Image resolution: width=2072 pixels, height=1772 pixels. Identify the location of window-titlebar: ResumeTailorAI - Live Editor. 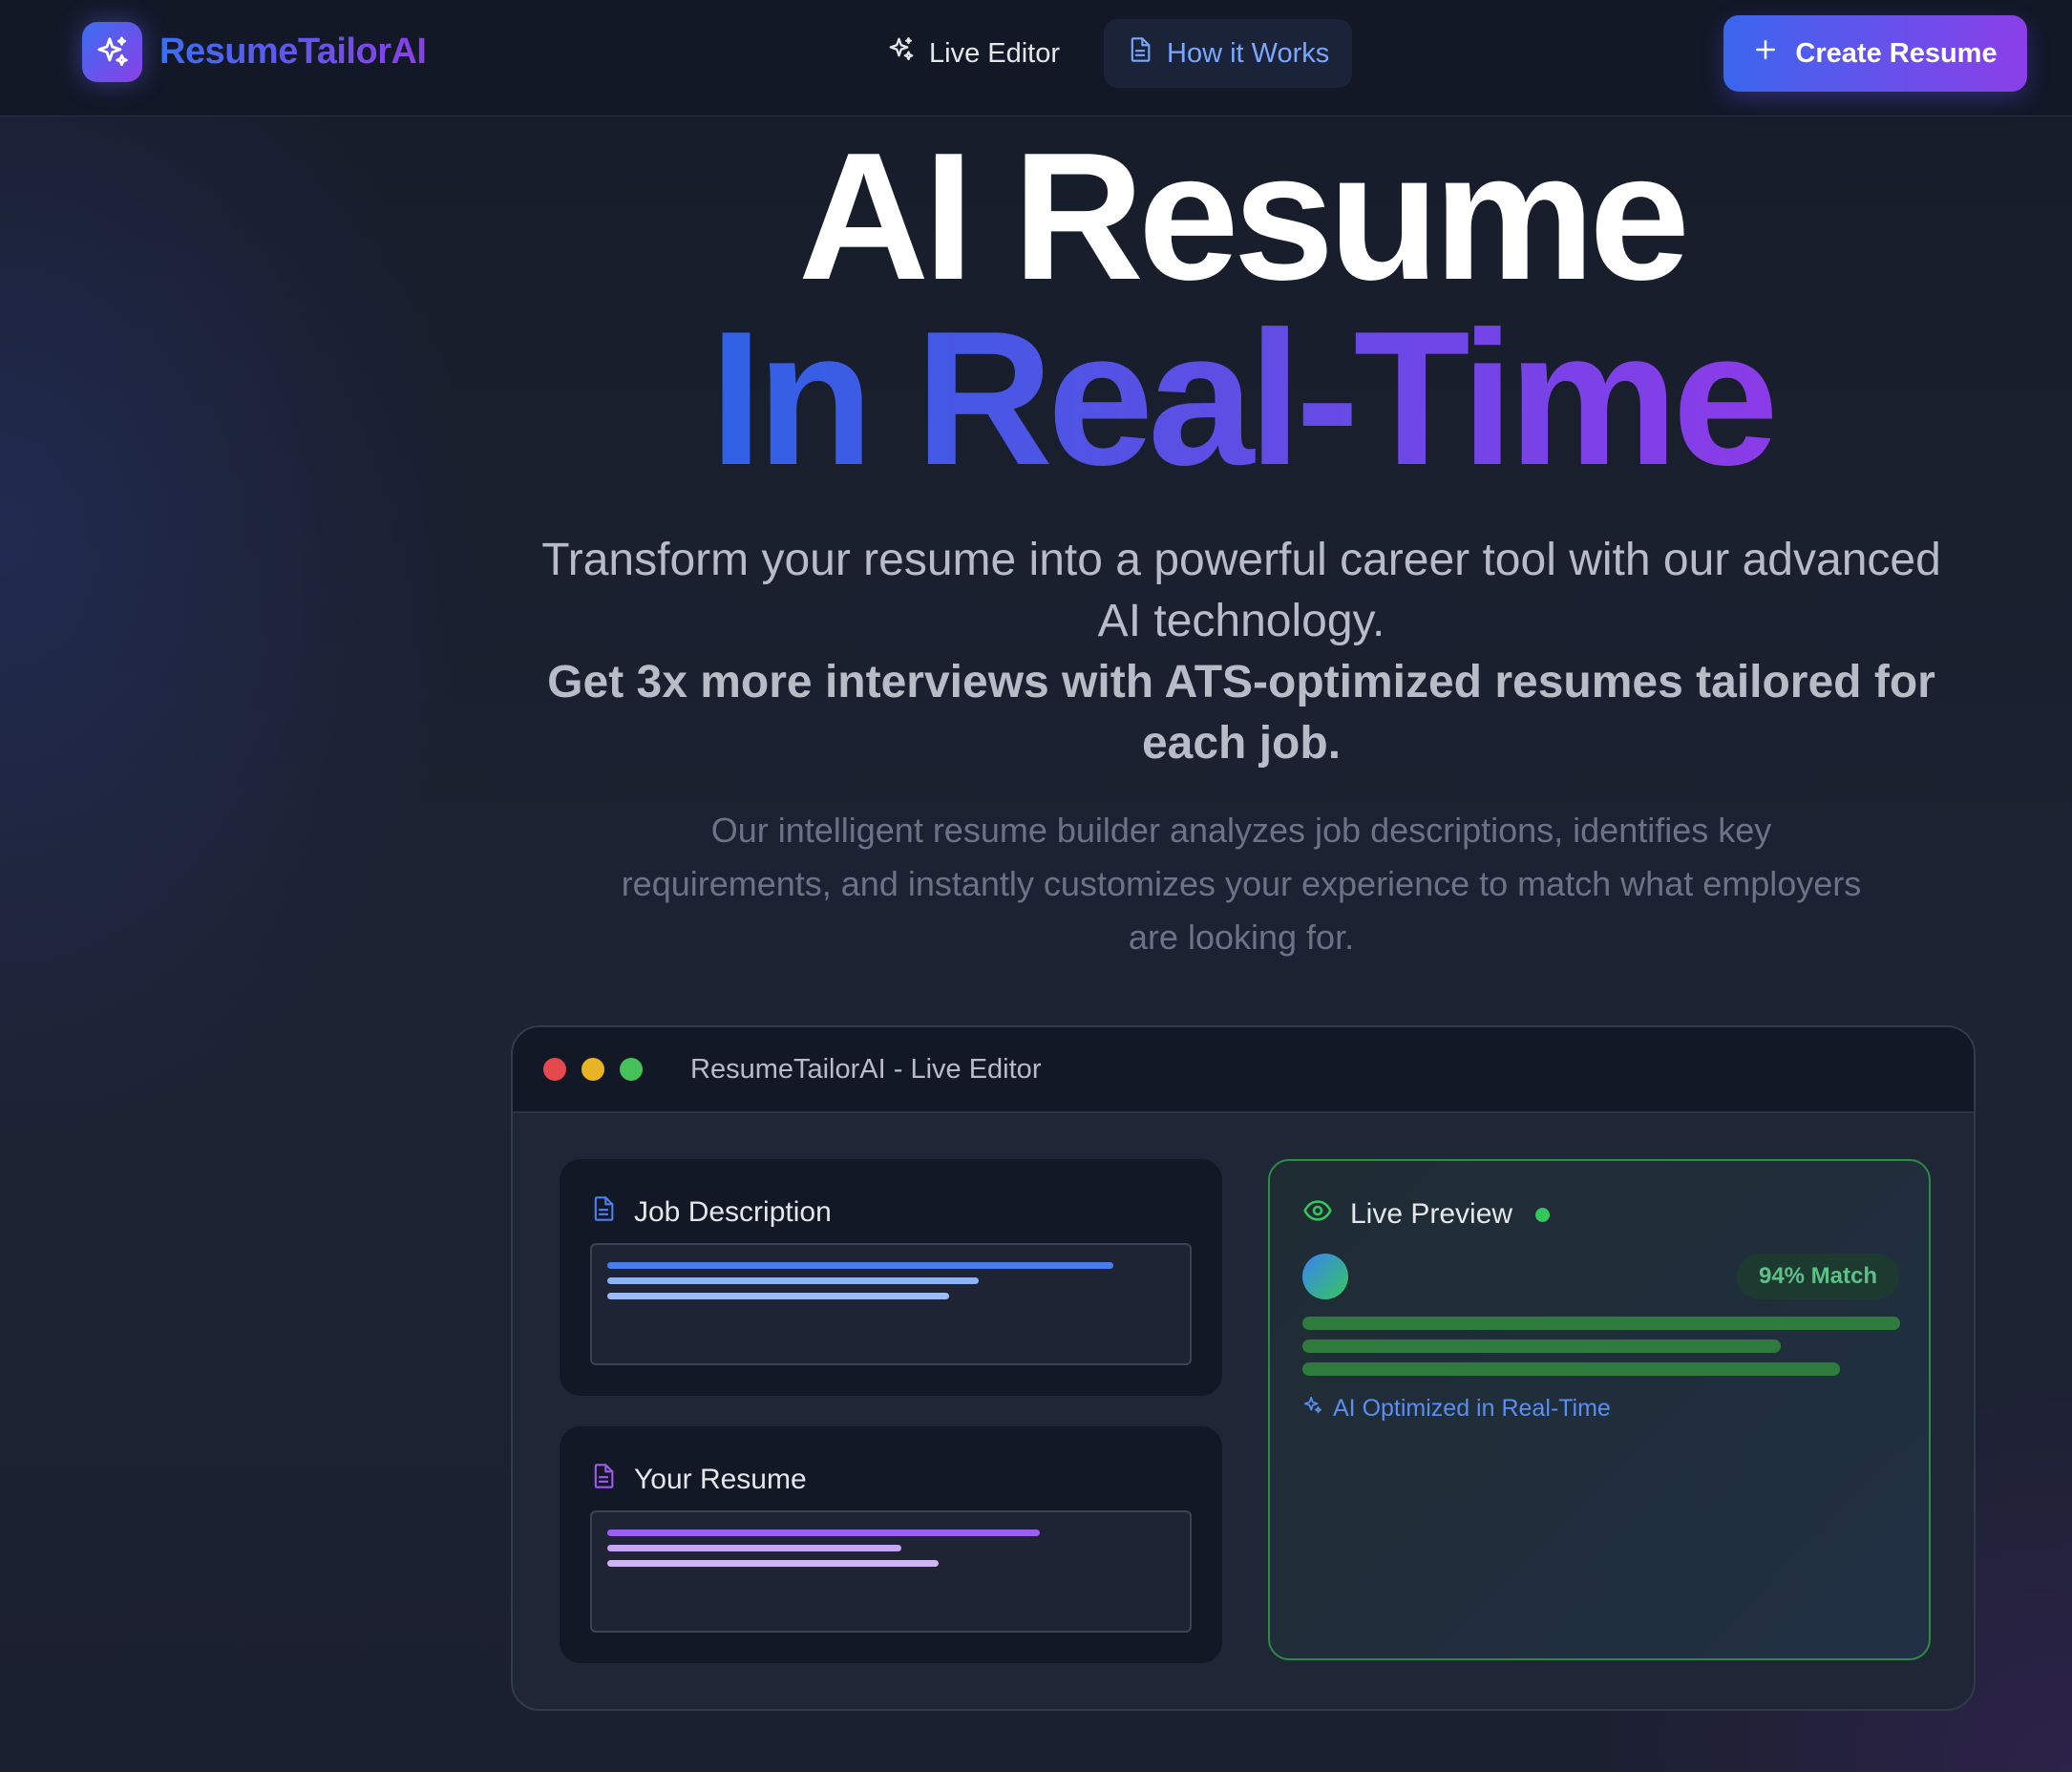
(1244, 1070).